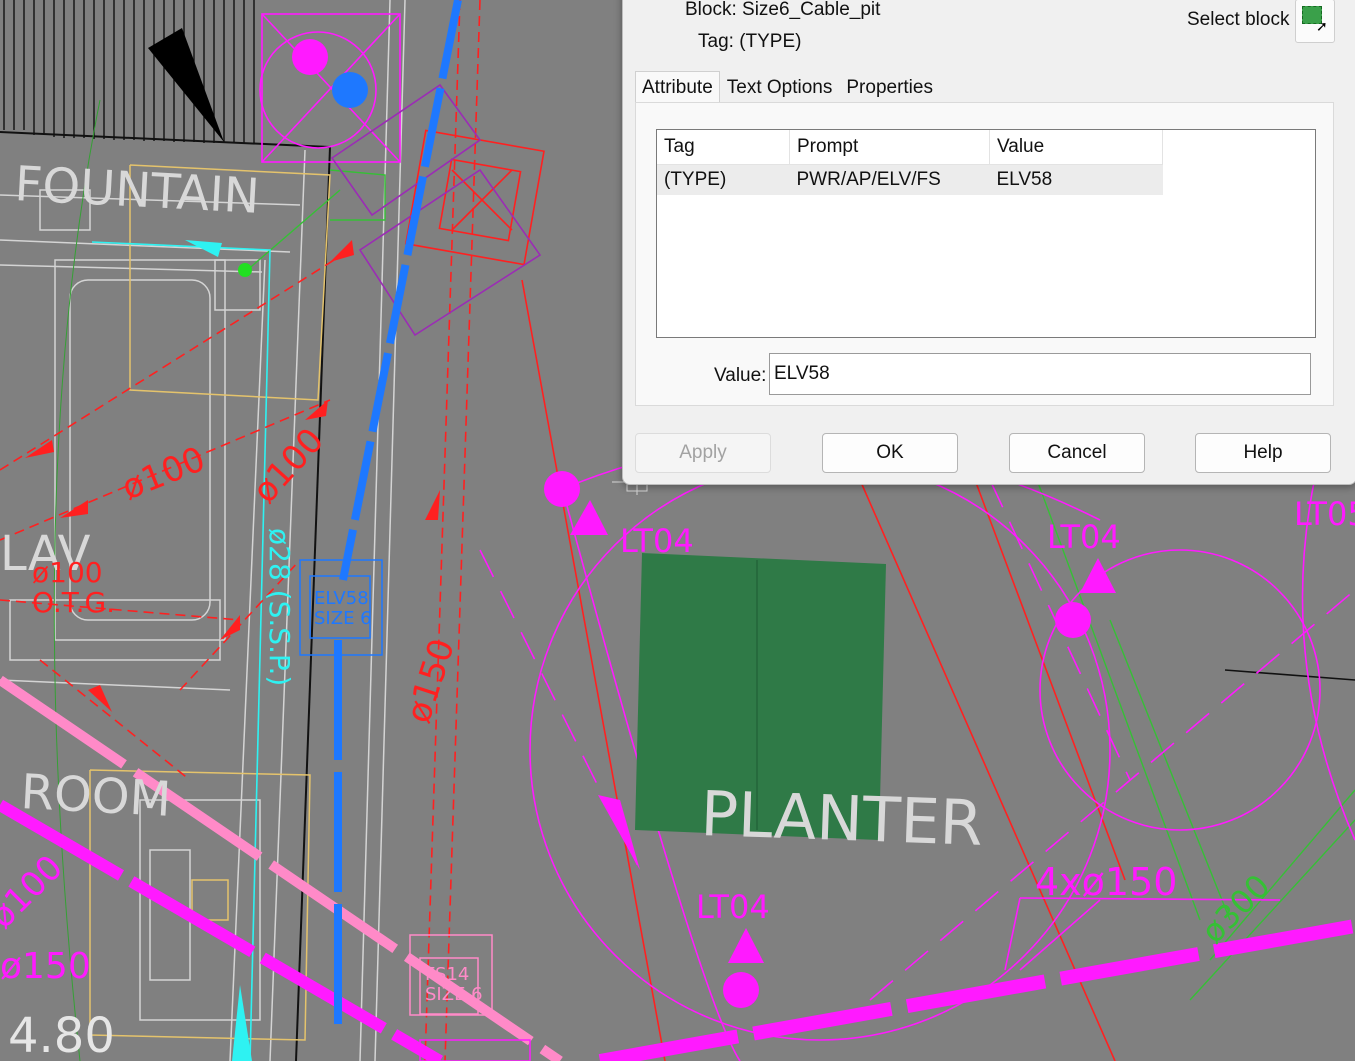  I want to click on column-header-value: Value, so click(1076, 147).